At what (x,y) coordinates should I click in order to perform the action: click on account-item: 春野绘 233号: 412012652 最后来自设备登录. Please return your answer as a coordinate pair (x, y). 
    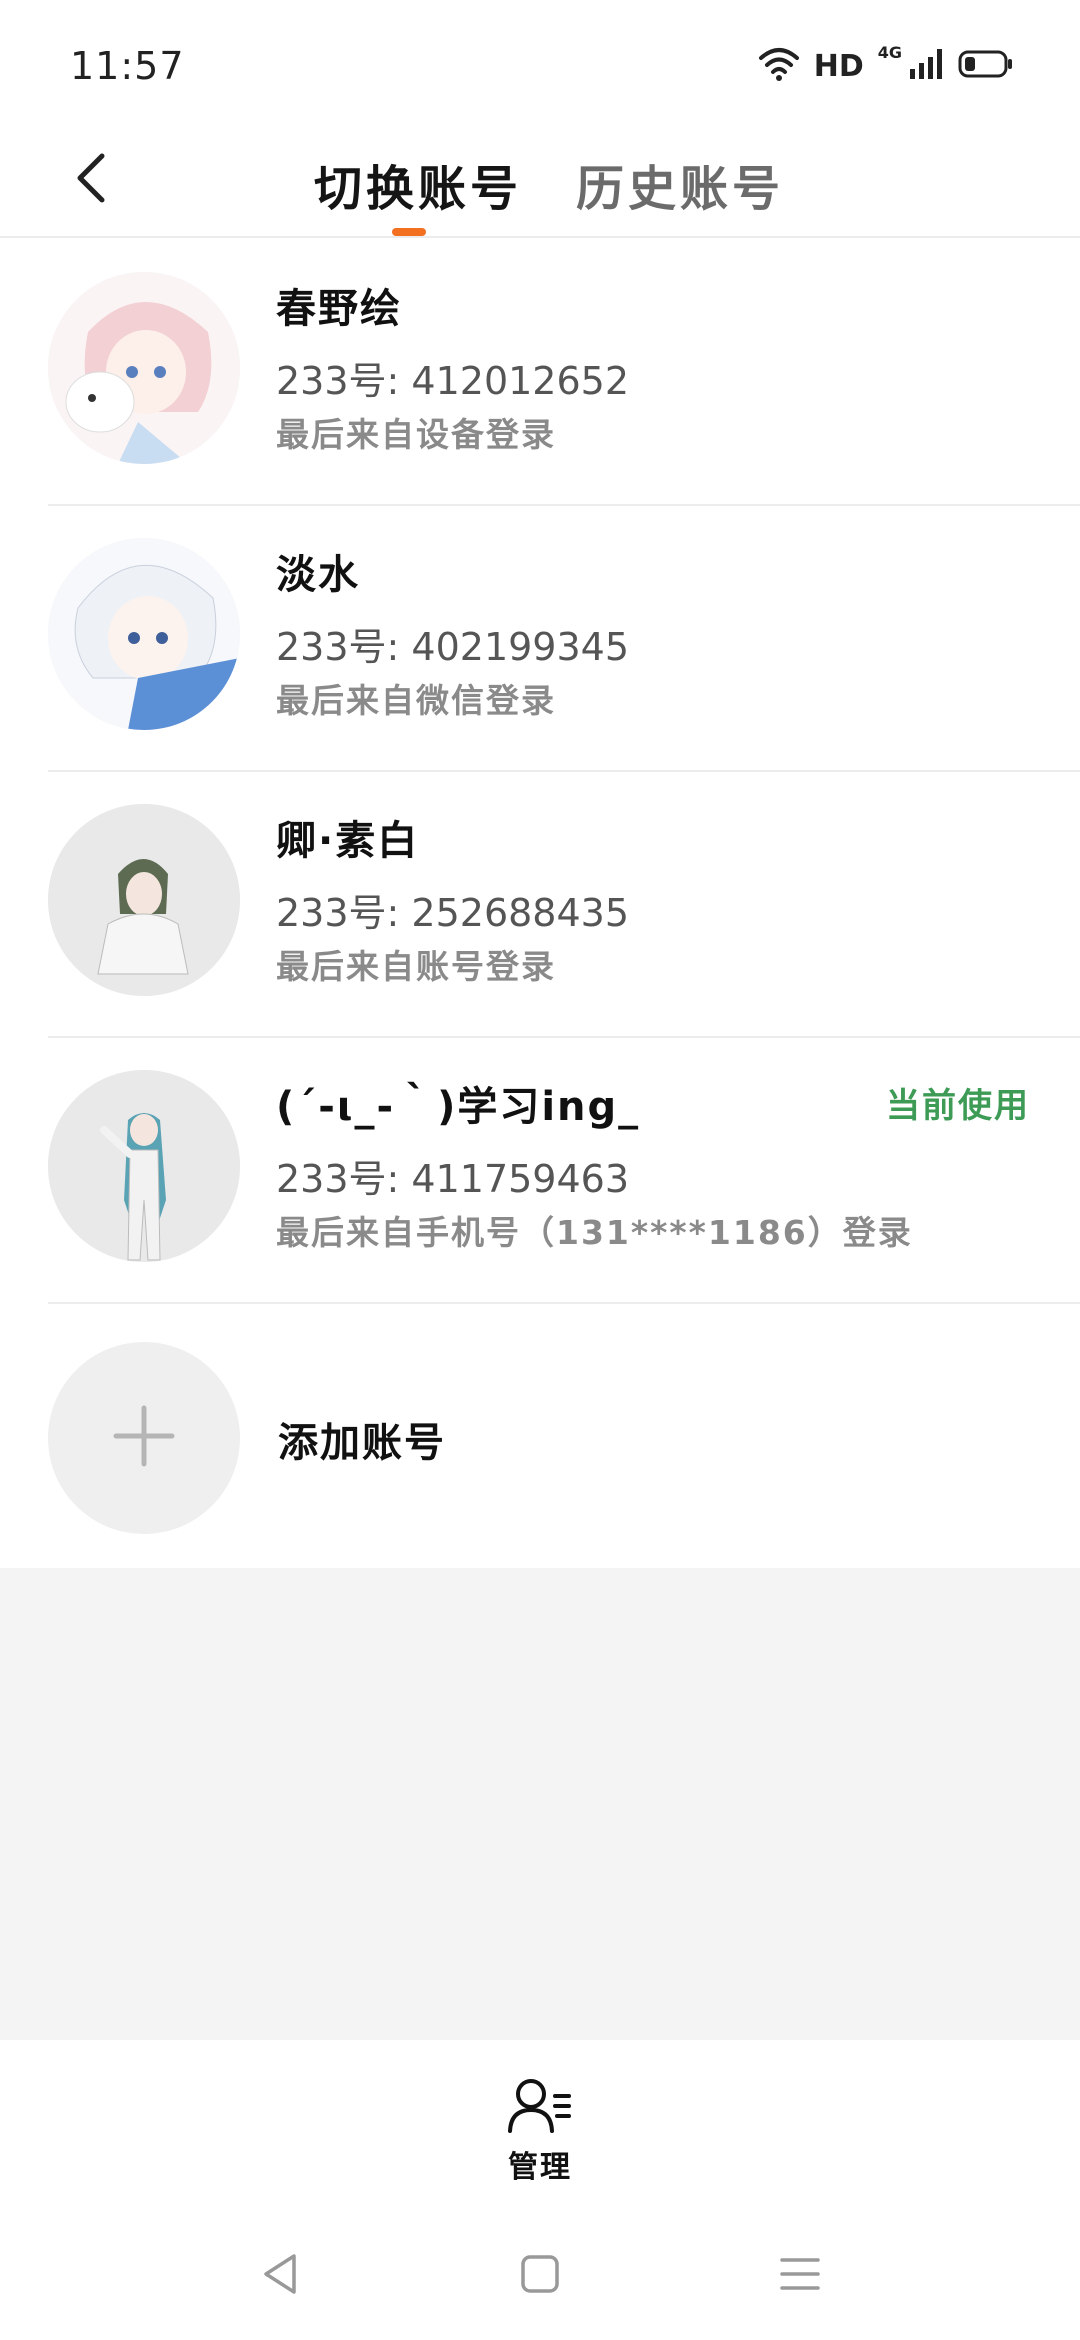
    Looking at the image, I should click on (540, 373).